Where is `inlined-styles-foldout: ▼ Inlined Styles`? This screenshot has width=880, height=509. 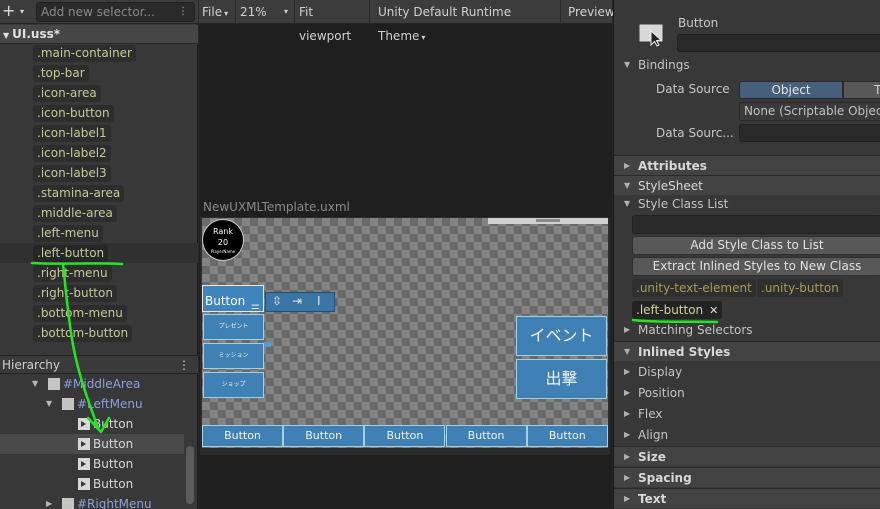
inlined-styles-foldout: ▼ Inlined Styles is located at coordinates (747, 351).